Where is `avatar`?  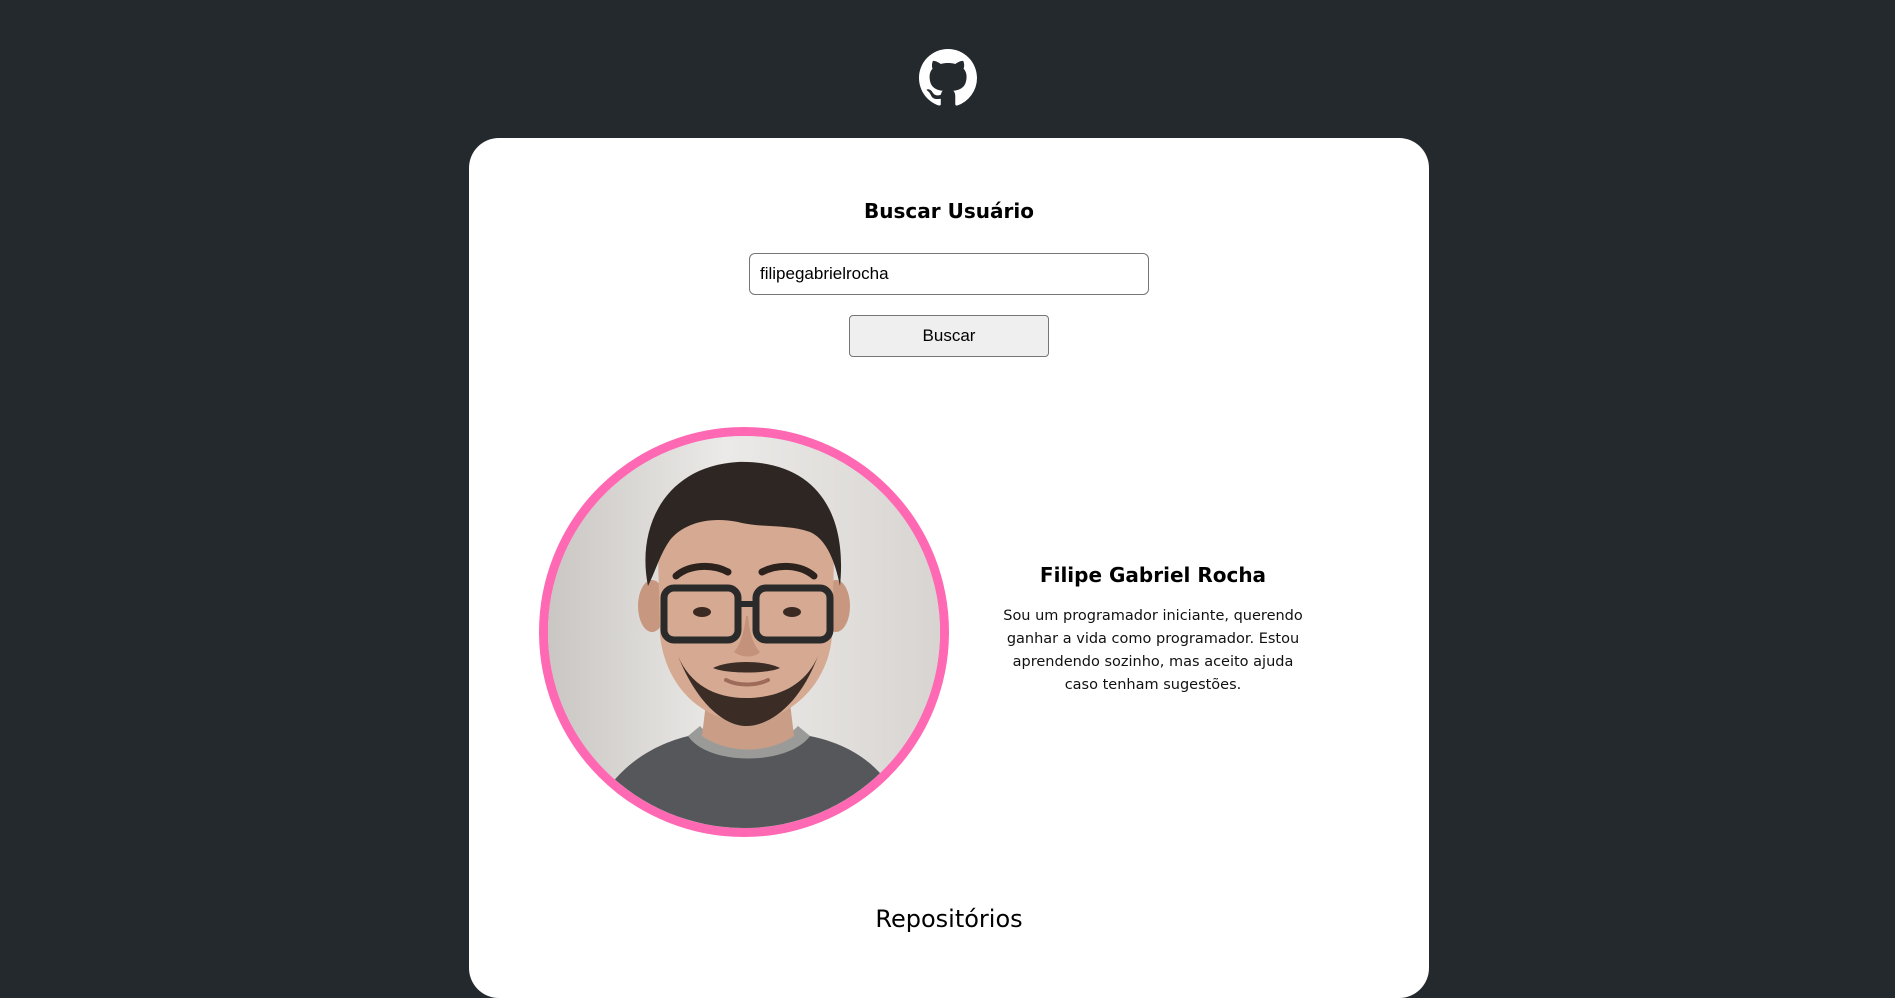
avatar is located at coordinates (744, 632).